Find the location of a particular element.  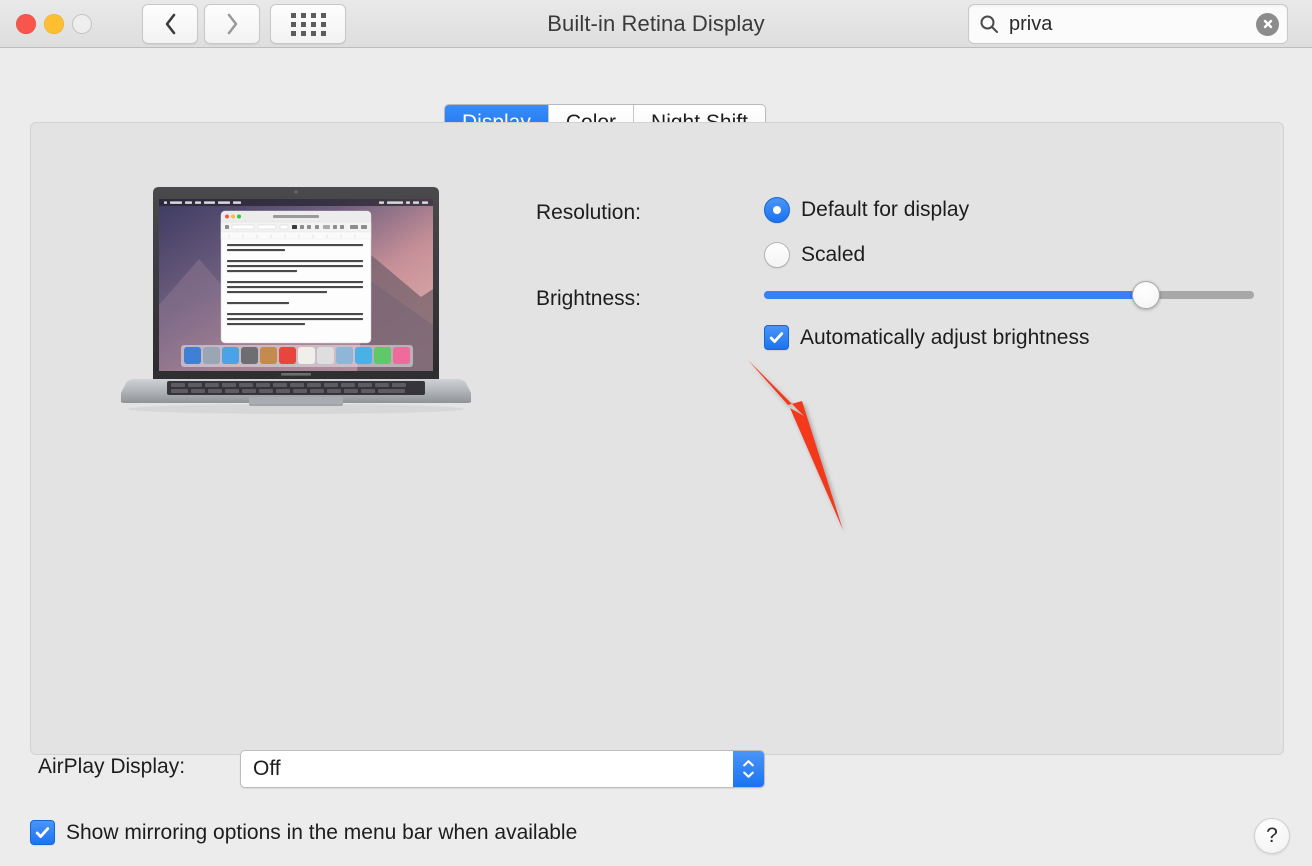

radio-default-for-display is located at coordinates (777, 210).